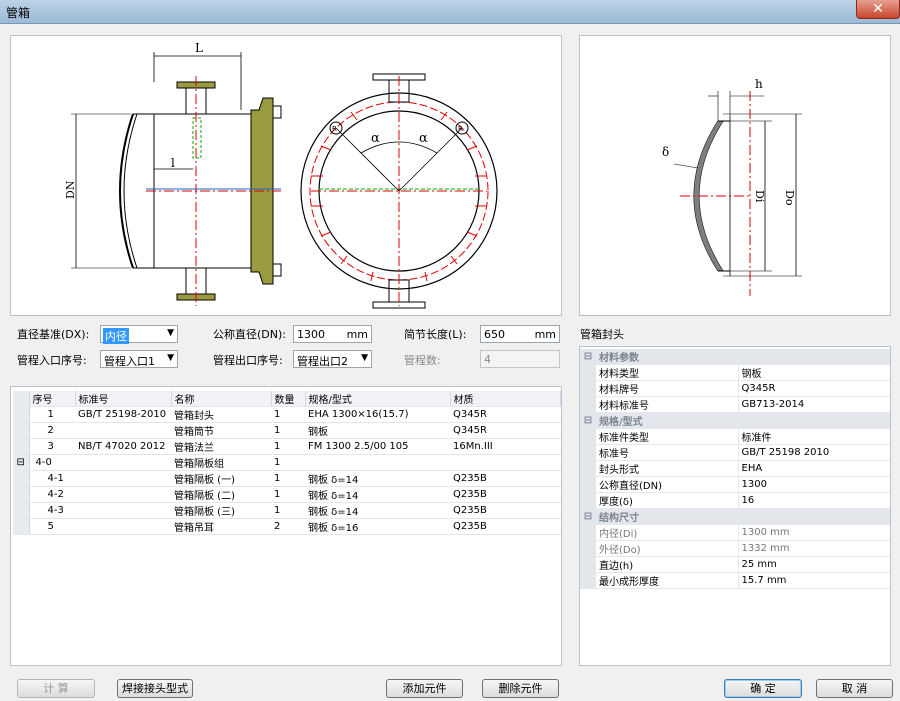 This screenshot has height=701, width=900. I want to click on outlet-index-select: 管程出口2 ▼, so click(332, 359).